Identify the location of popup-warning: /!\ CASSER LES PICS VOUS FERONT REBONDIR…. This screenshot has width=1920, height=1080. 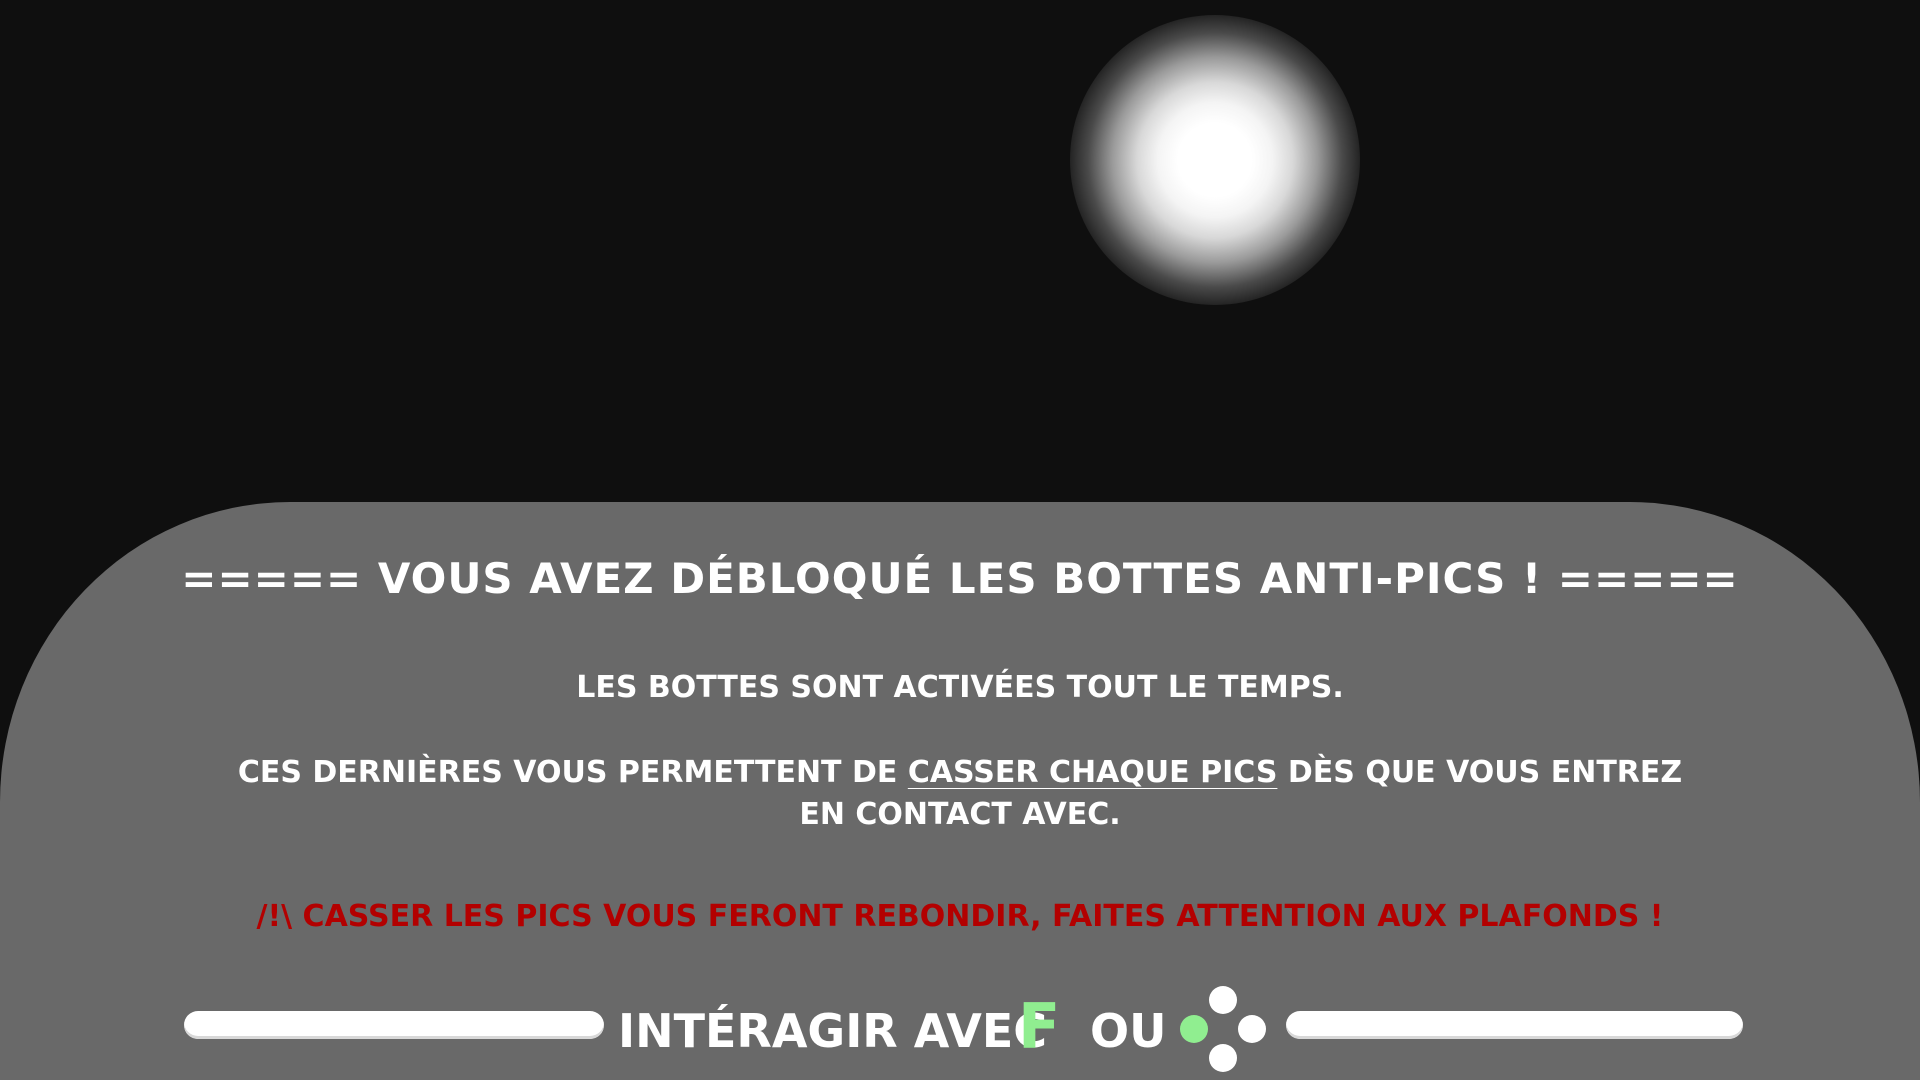
(960, 916).